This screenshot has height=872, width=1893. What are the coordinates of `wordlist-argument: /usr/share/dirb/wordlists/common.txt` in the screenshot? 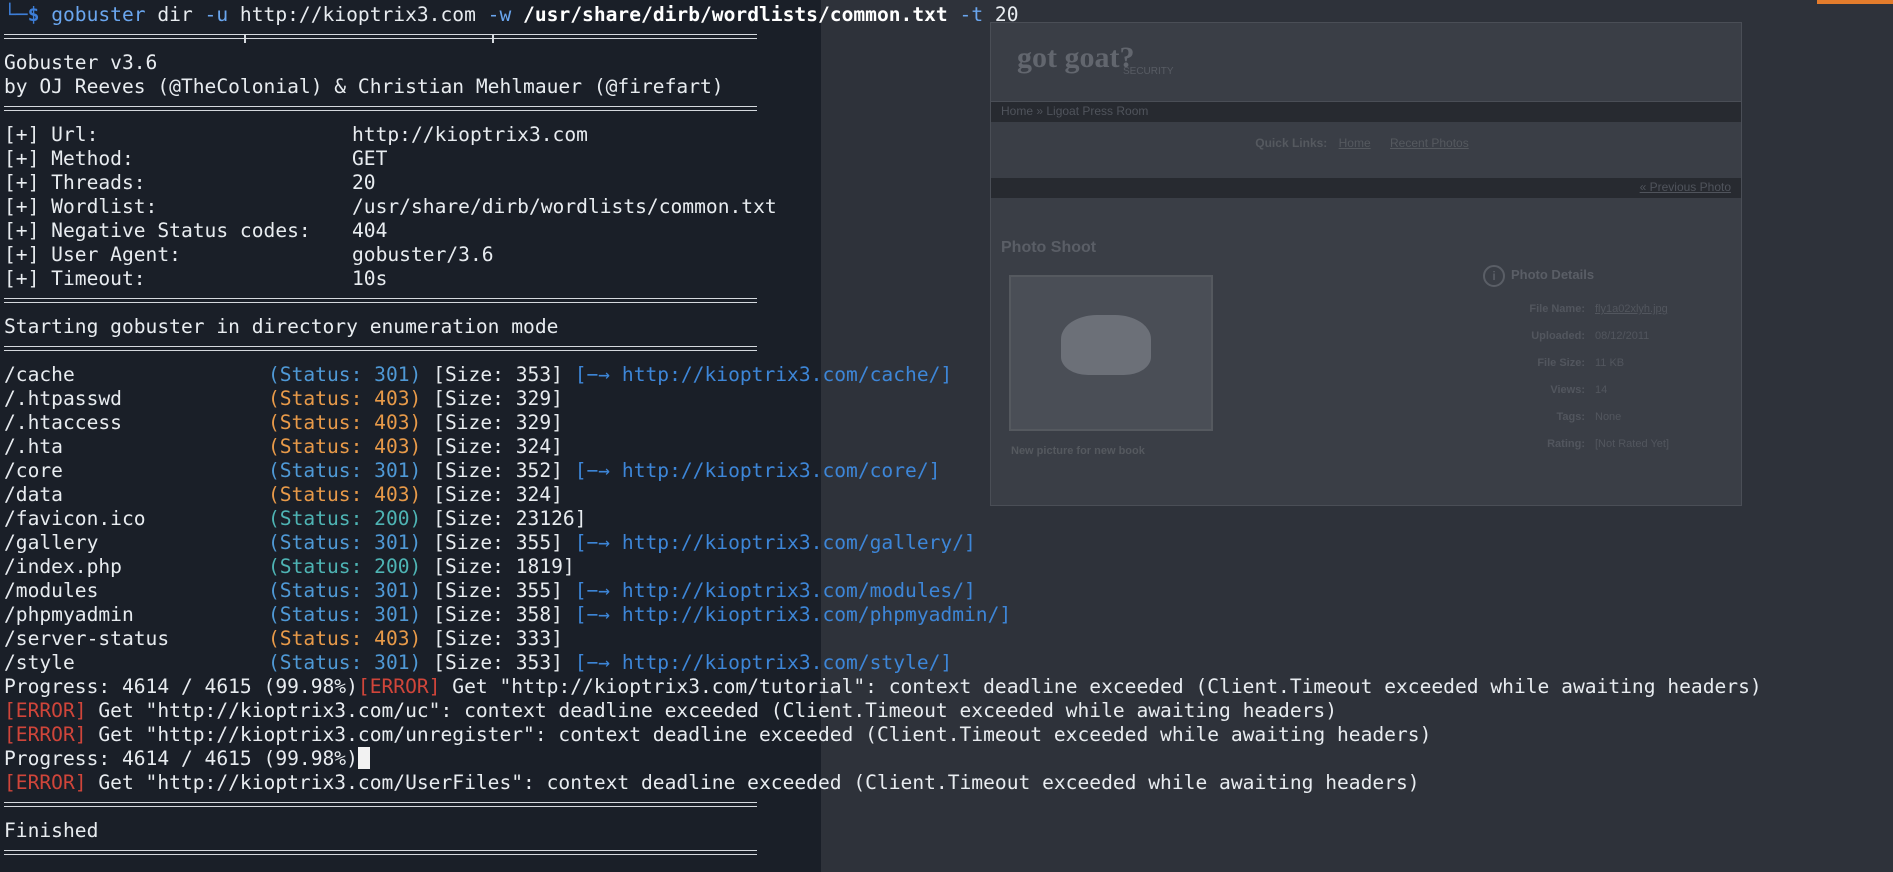 It's located at (729, 14).